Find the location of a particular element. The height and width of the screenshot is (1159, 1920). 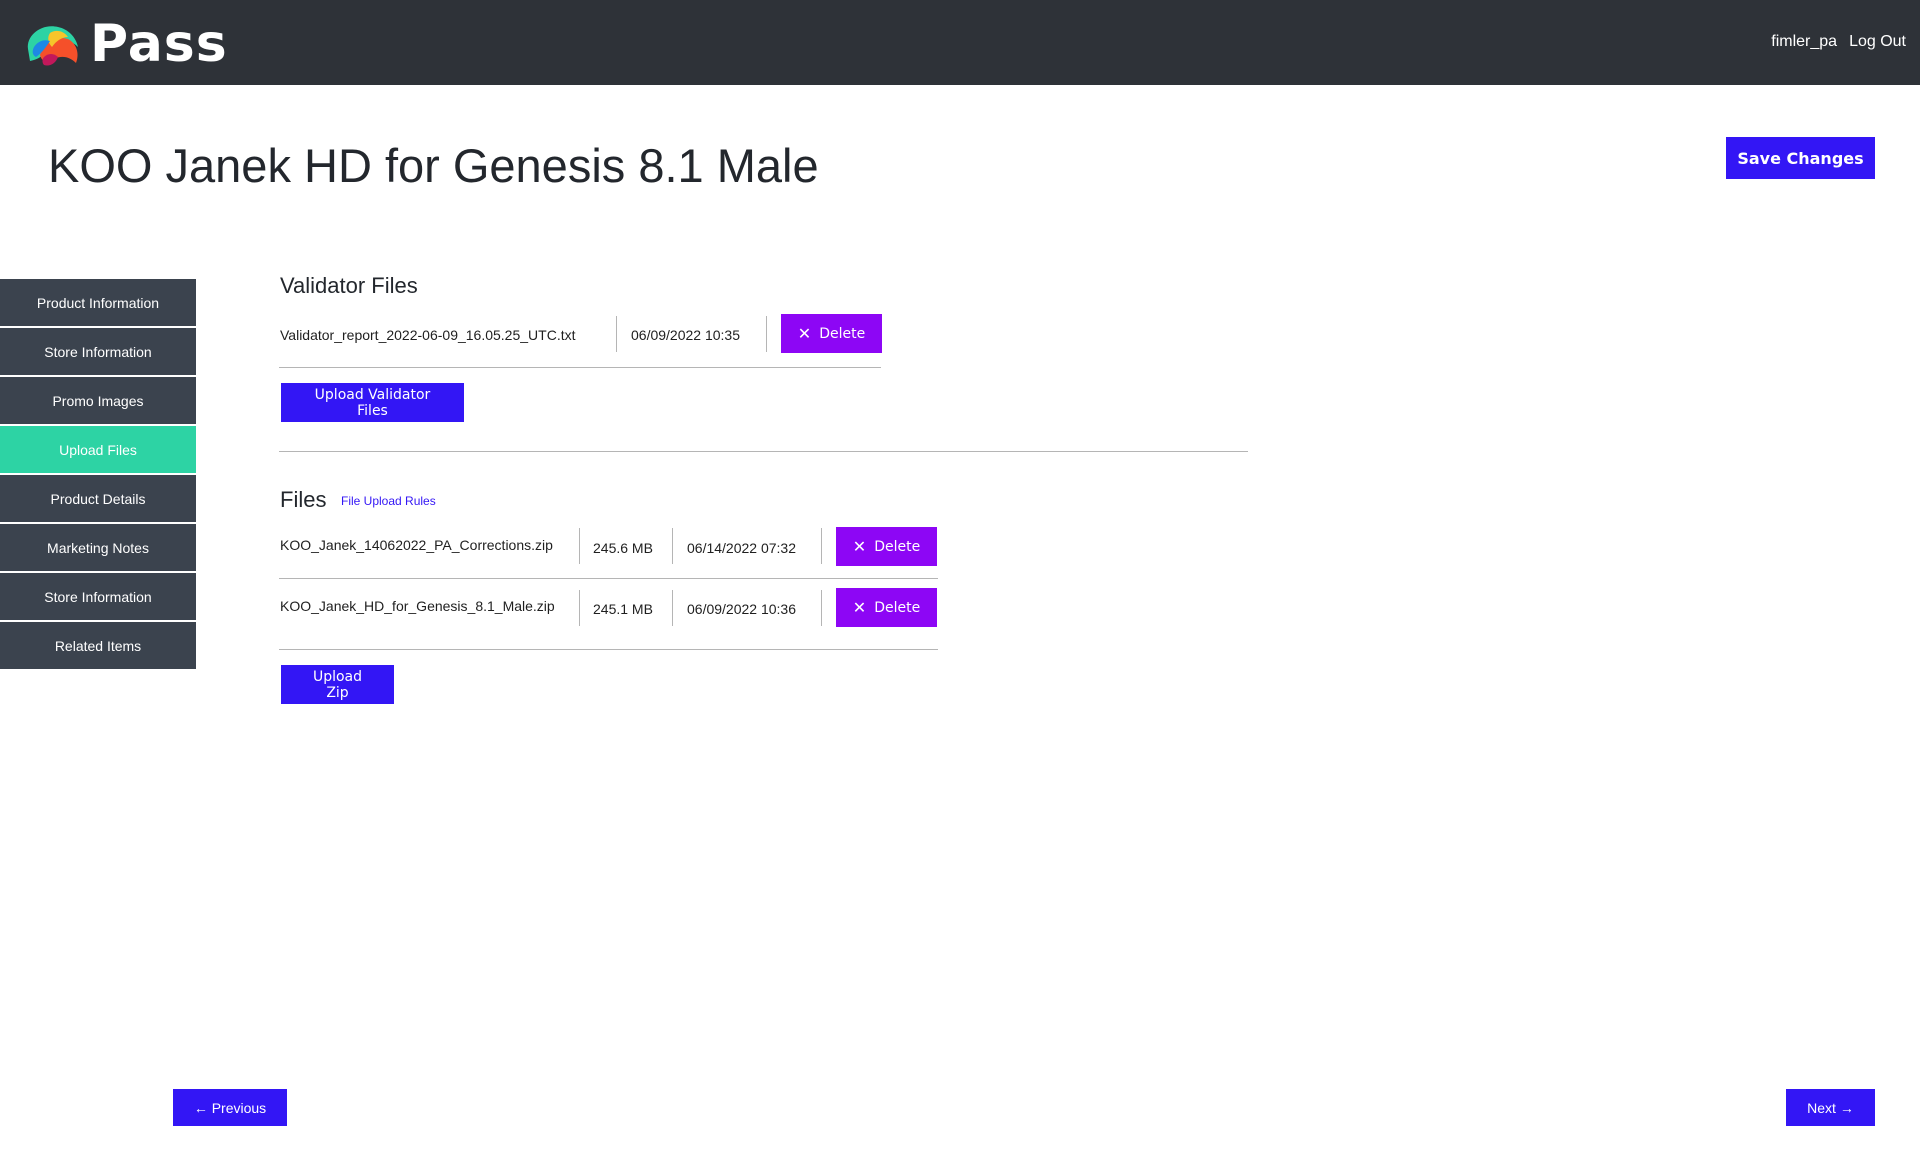

sidebar-item-store-information-2: Store Information is located at coordinates (98, 596).